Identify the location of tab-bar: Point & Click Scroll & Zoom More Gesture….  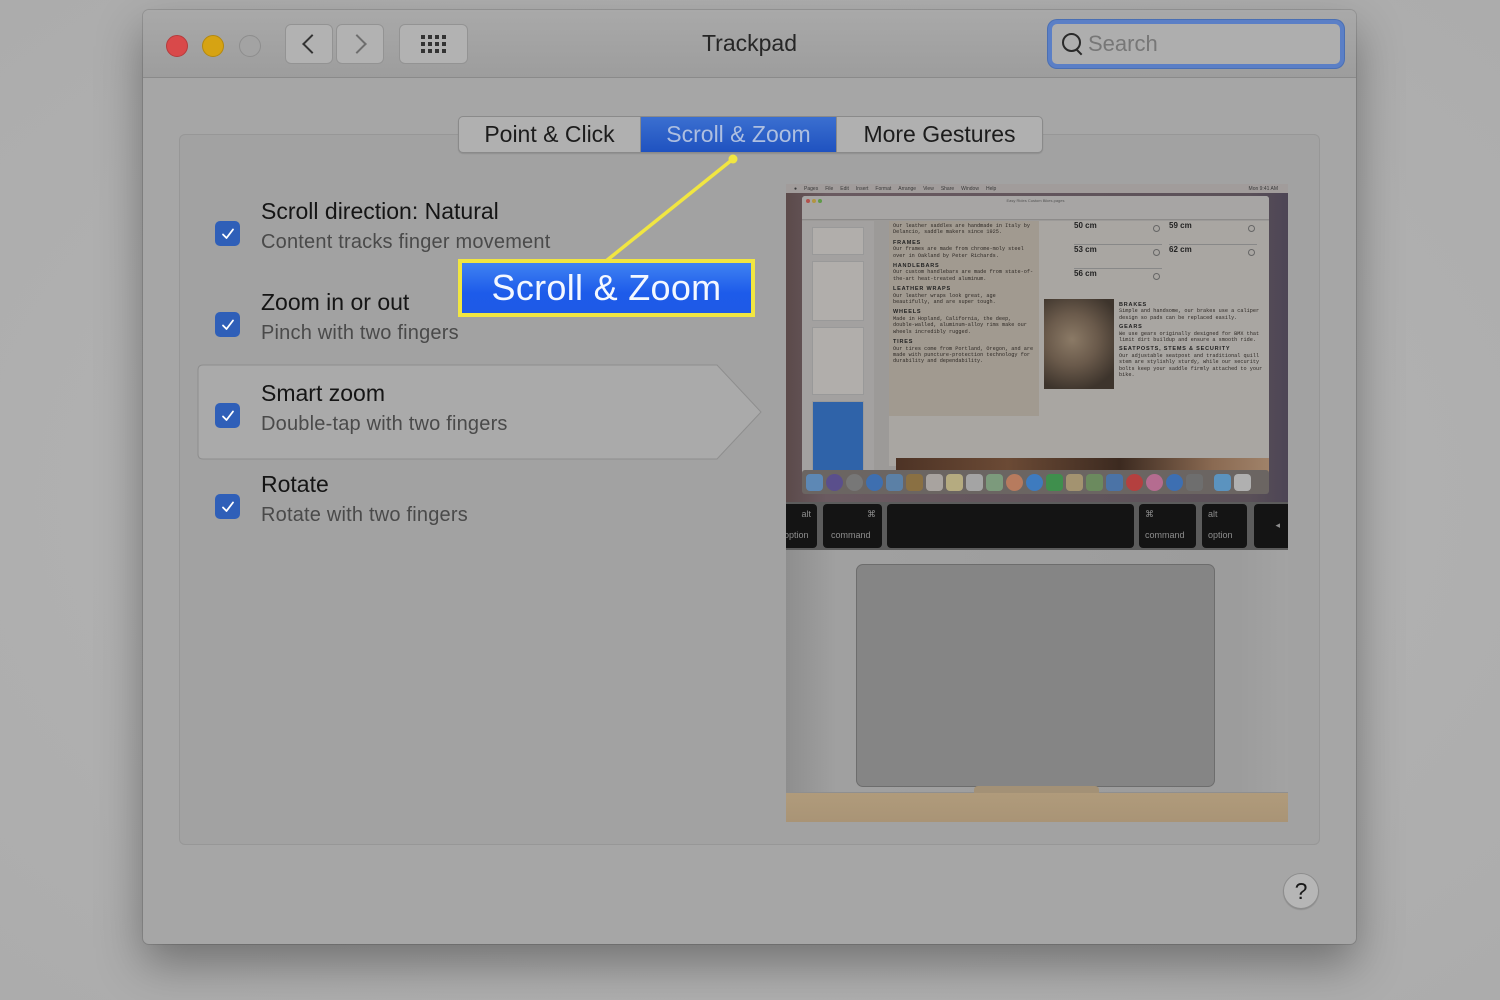
(750, 134).